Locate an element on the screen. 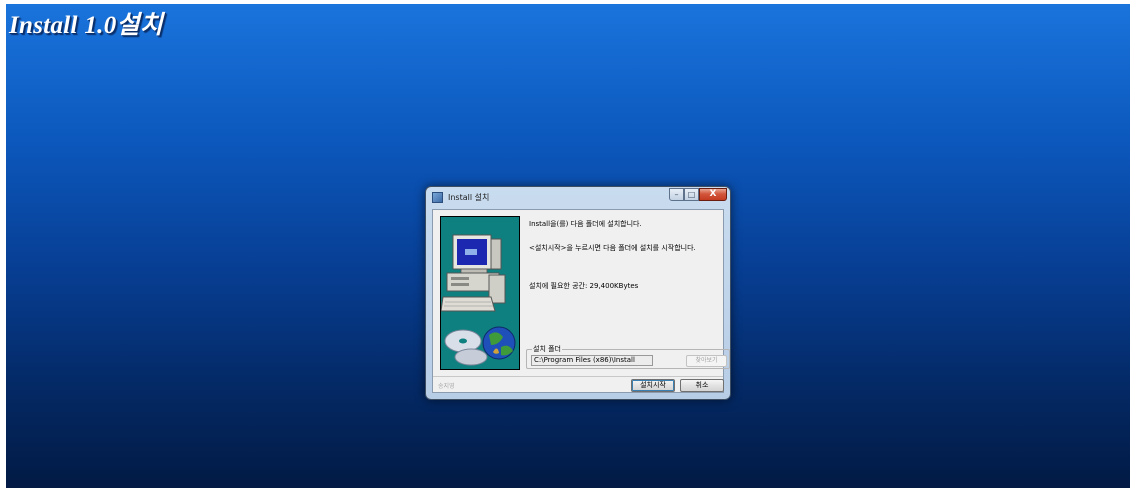  browse-button: 찾아보기 is located at coordinates (706, 361).